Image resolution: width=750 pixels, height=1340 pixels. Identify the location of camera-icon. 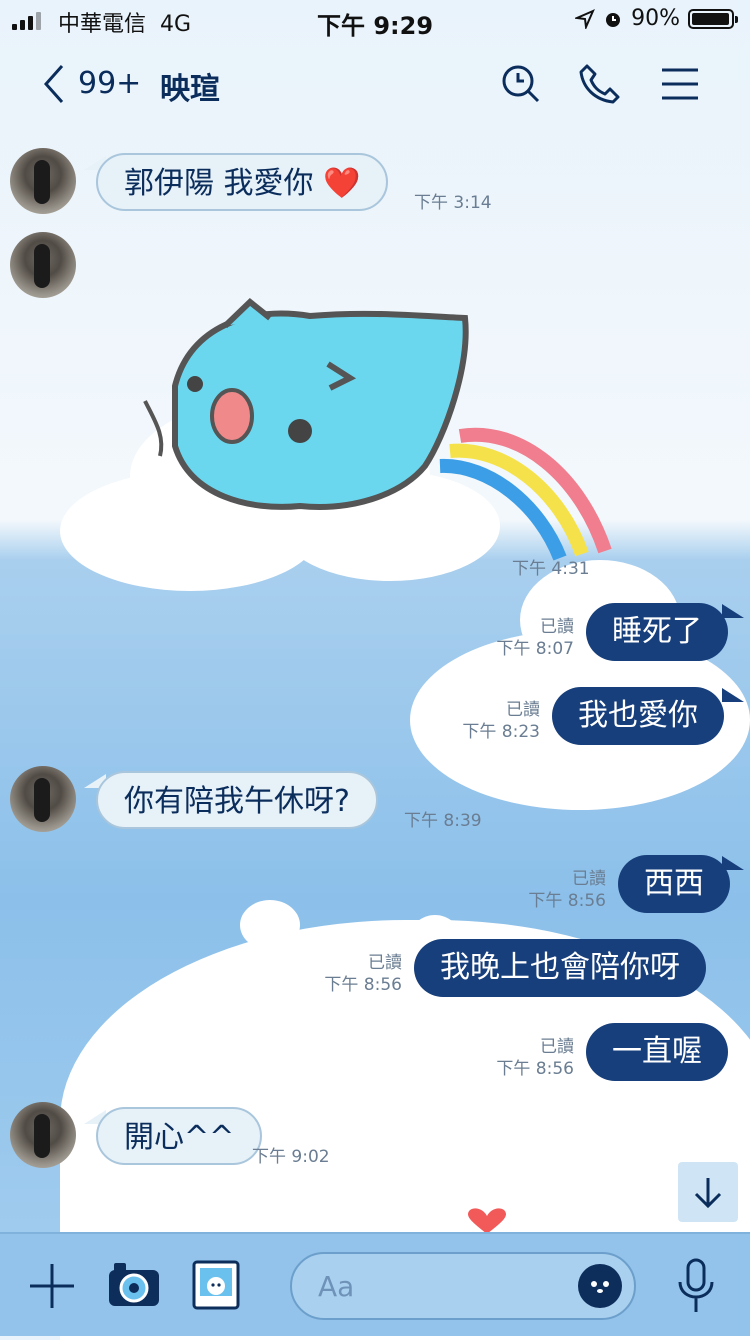
(134, 1284).